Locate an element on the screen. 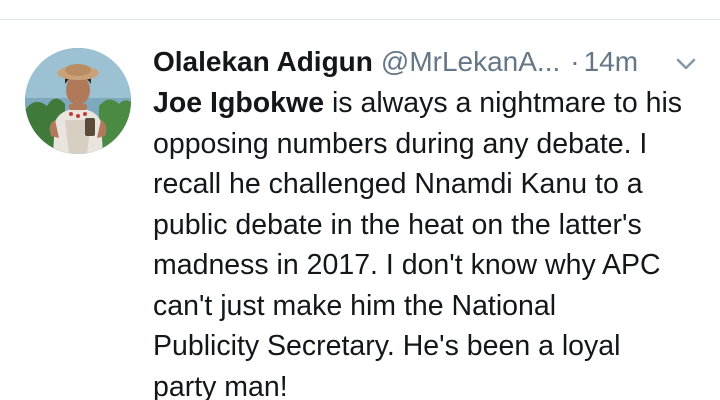 The width and height of the screenshot is (720, 400). chevron-down-icon-graphic is located at coordinates (686, 64).